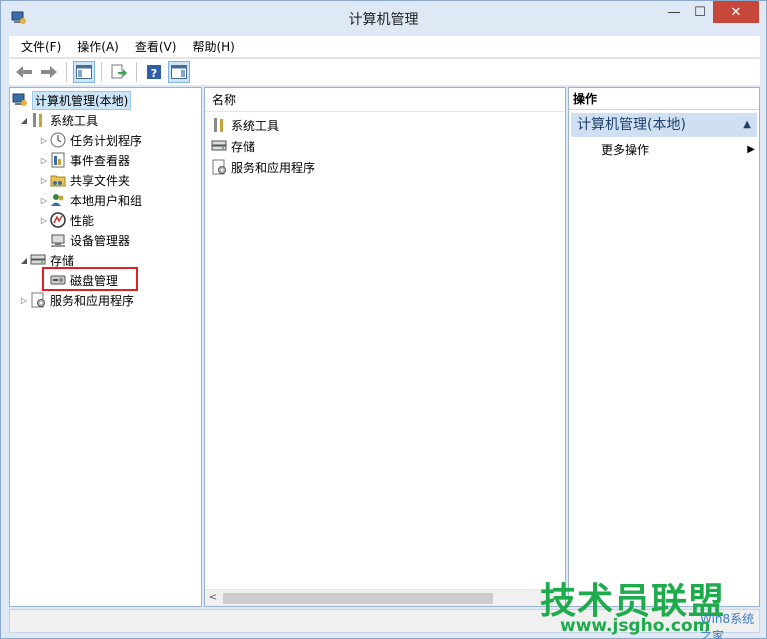 This screenshot has width=767, height=639. I want to click on column-header-name: 名称, so click(385, 100).